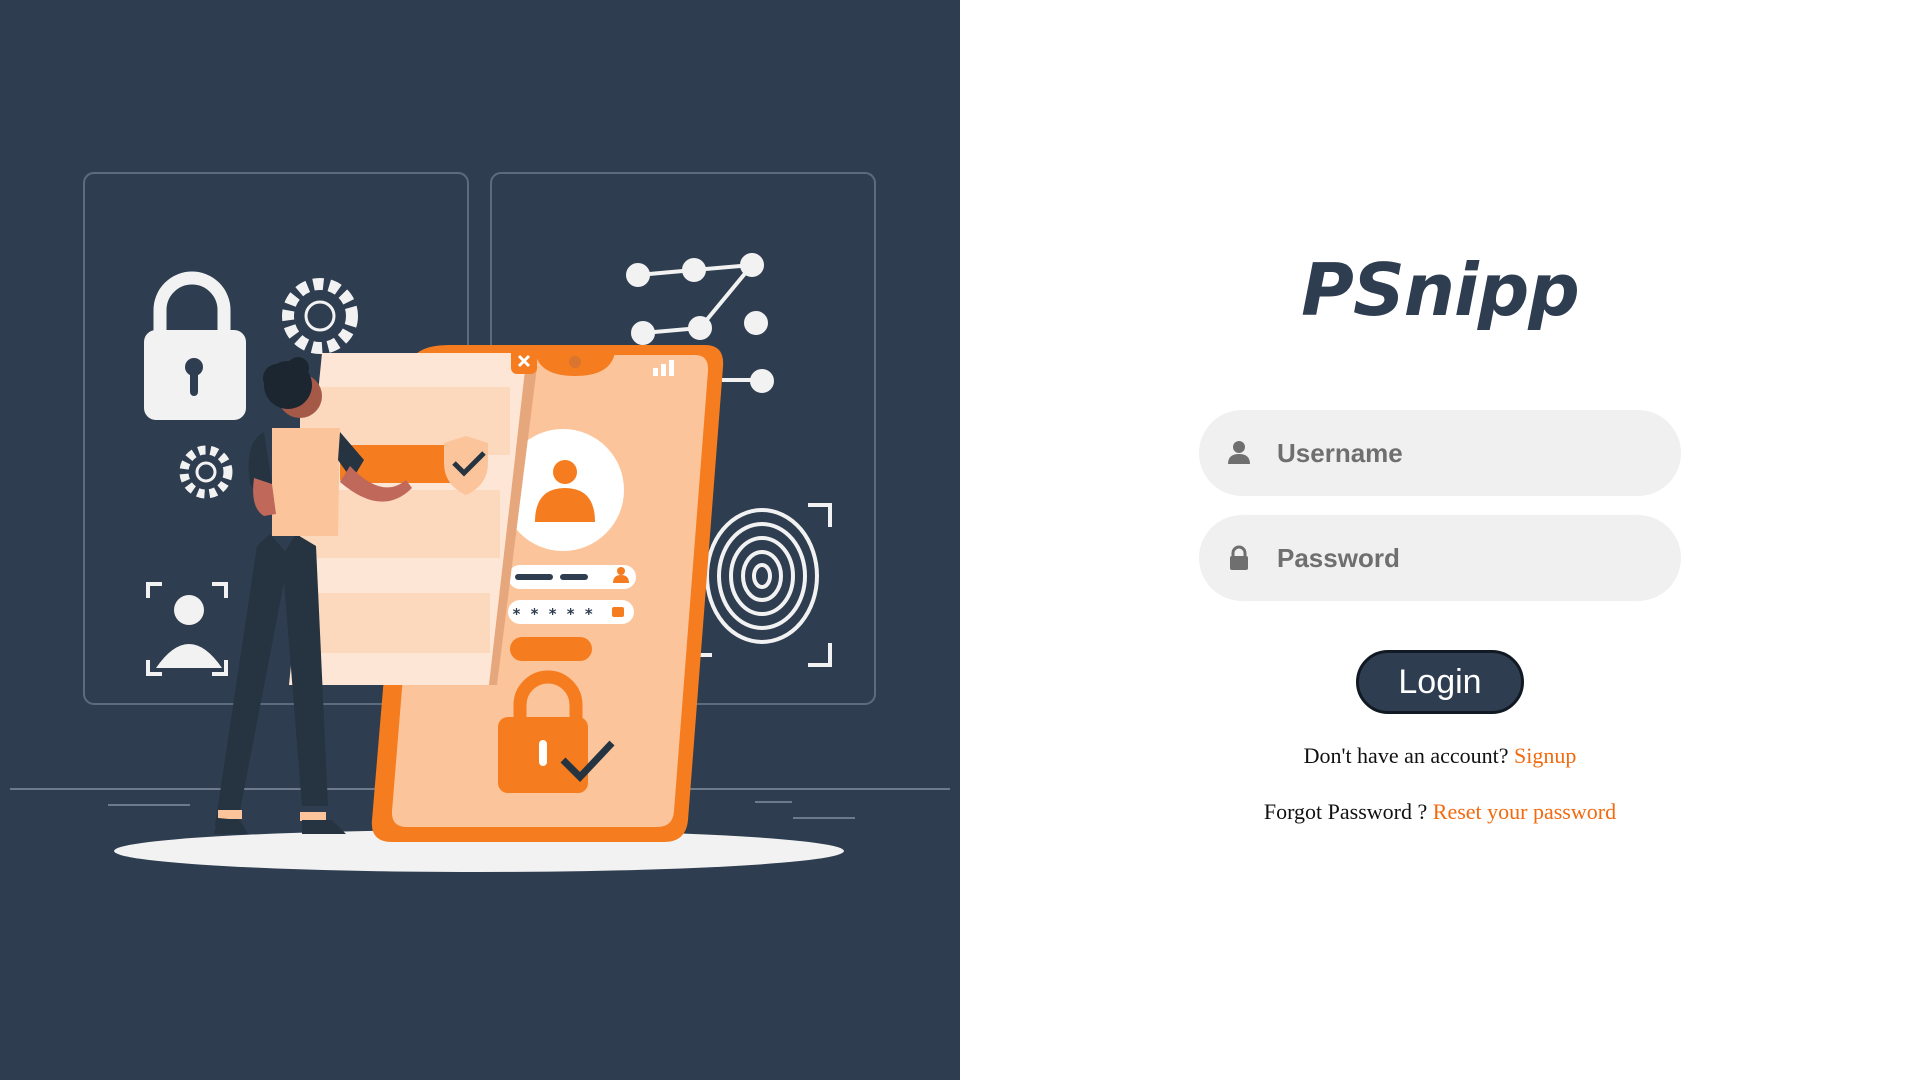  Describe the element at coordinates (187, 629) in the screenshot. I see `face-id-icon` at that location.